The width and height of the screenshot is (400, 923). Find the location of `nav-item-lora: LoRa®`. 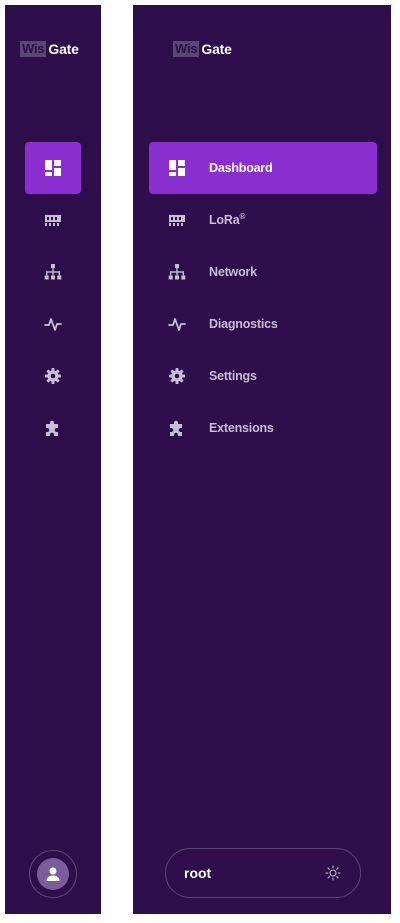

nav-item-lora: LoRa® is located at coordinates (263, 220).